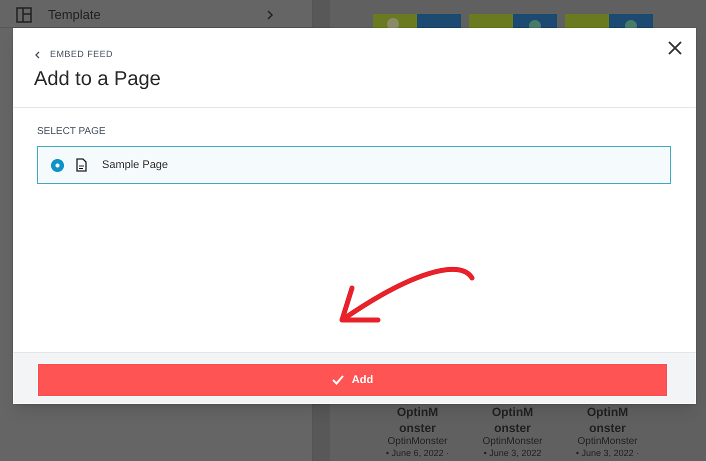 This screenshot has height=461, width=706. Describe the element at coordinates (354, 165) in the screenshot. I see `page-option: Sample Page` at that location.